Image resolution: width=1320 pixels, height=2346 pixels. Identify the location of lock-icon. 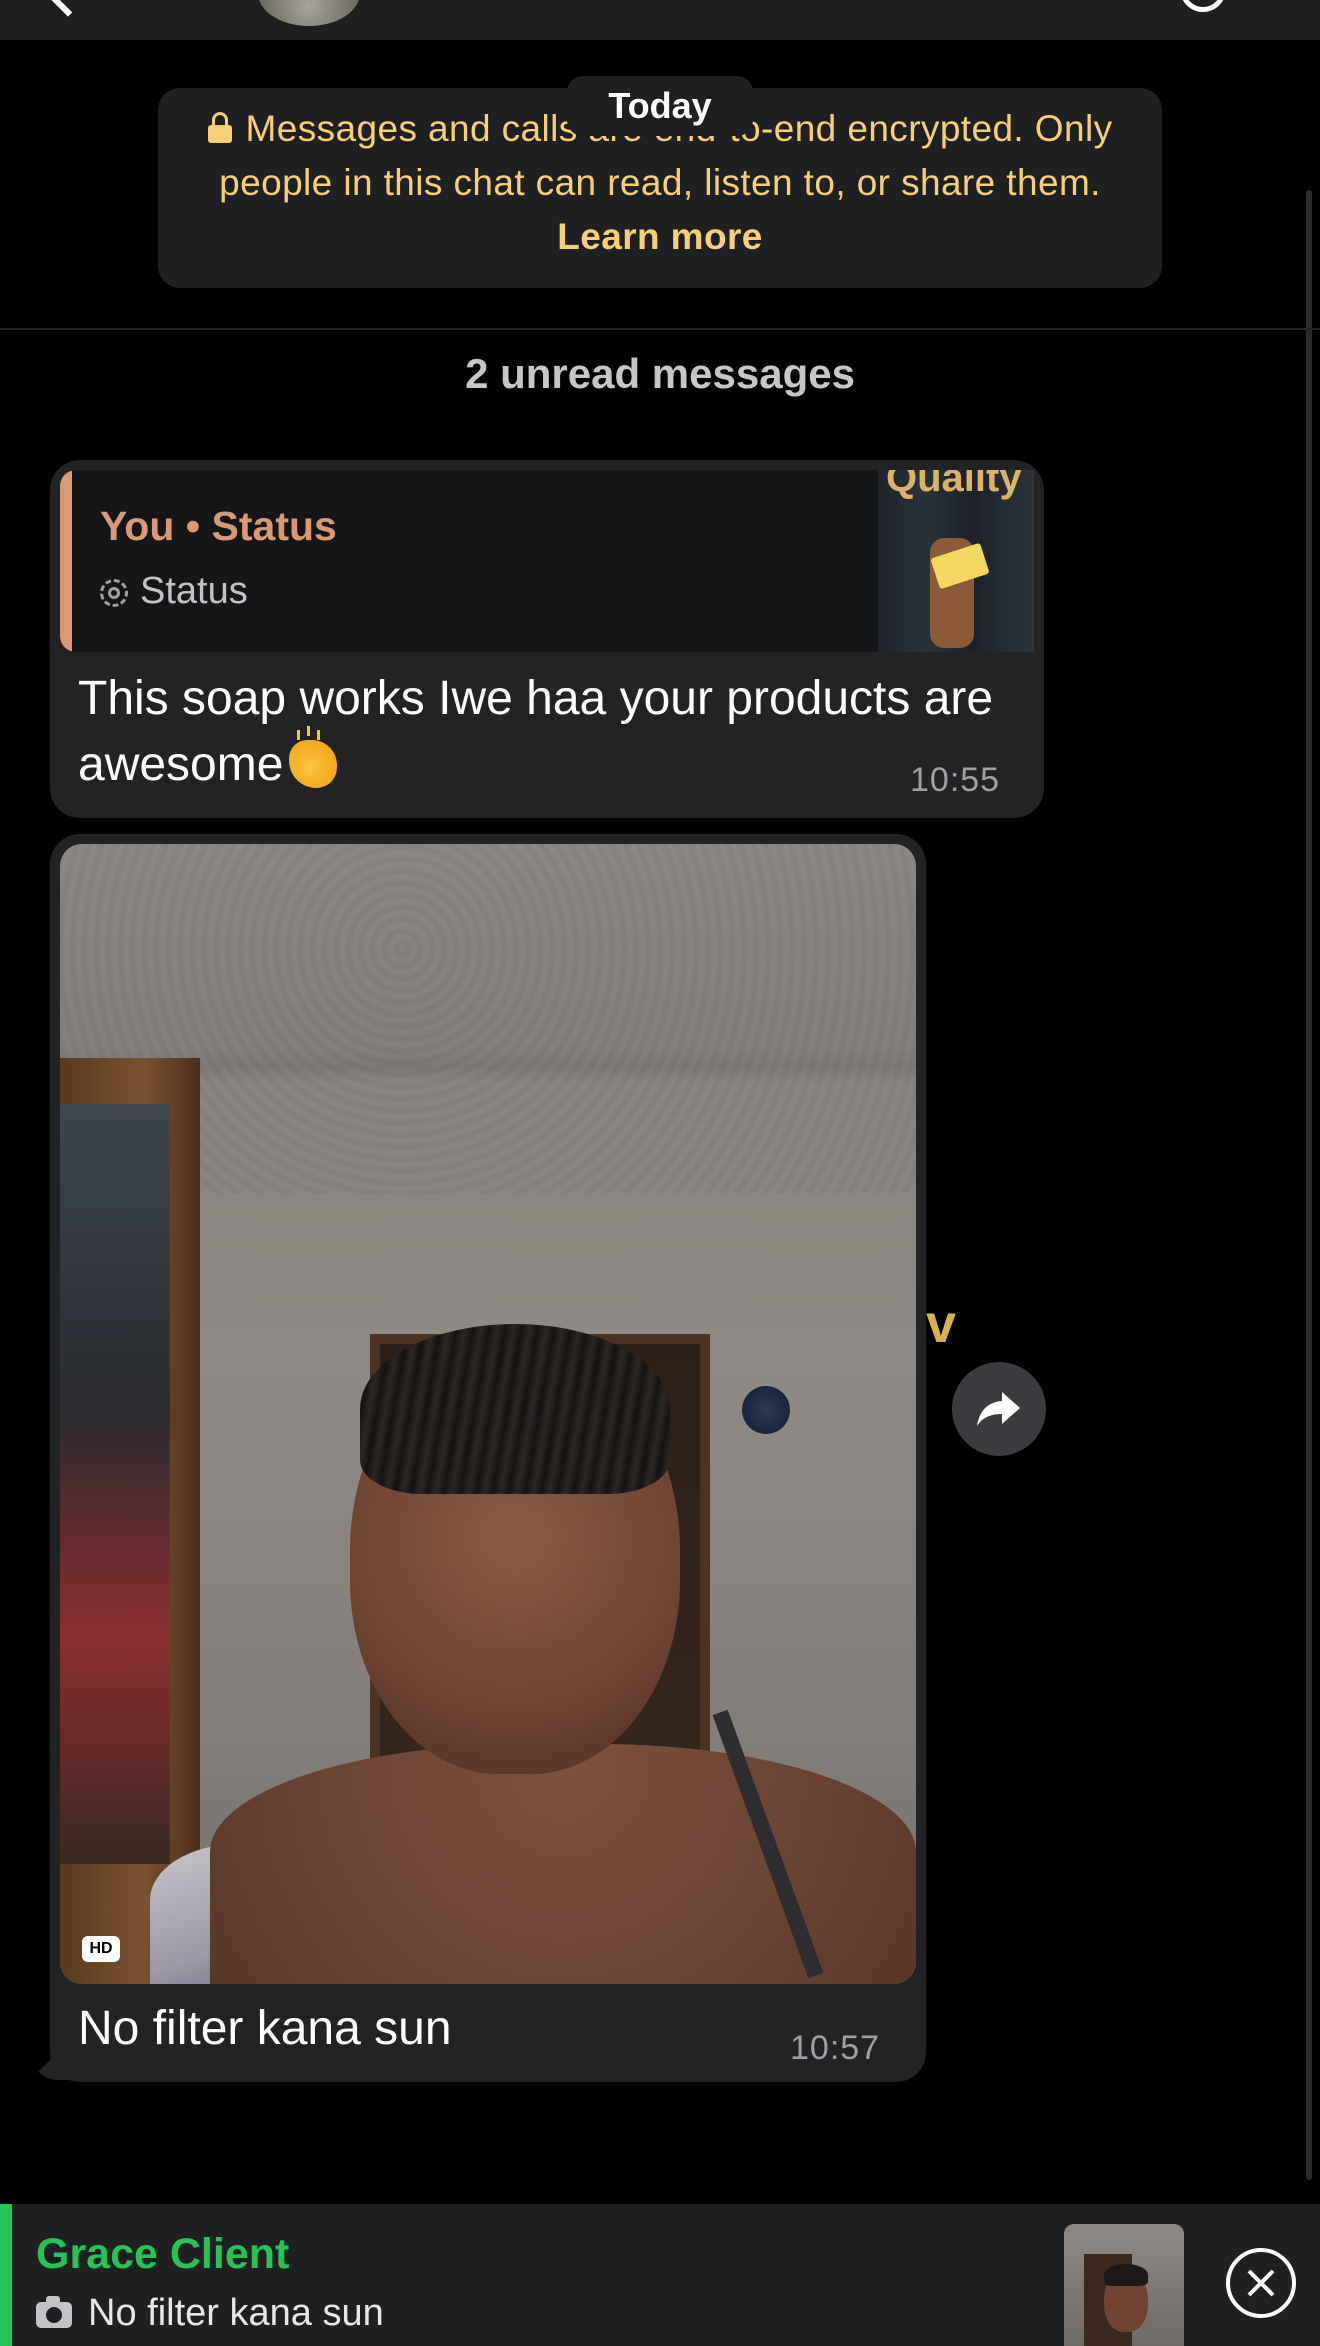
(219, 127).